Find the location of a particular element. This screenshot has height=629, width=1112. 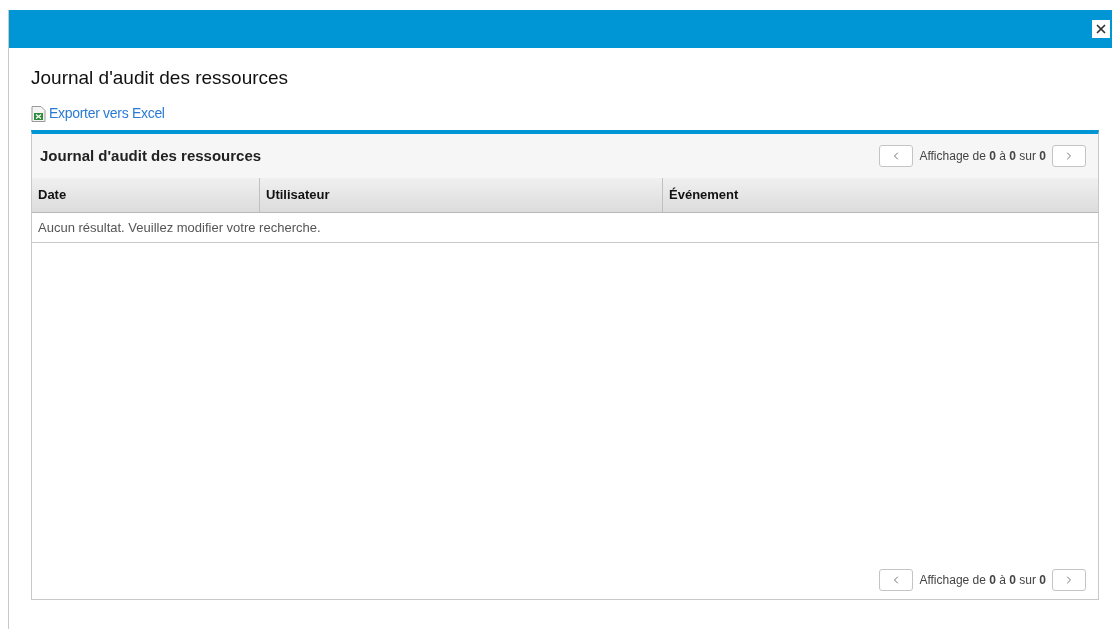

close-icon is located at coordinates (1101, 29).